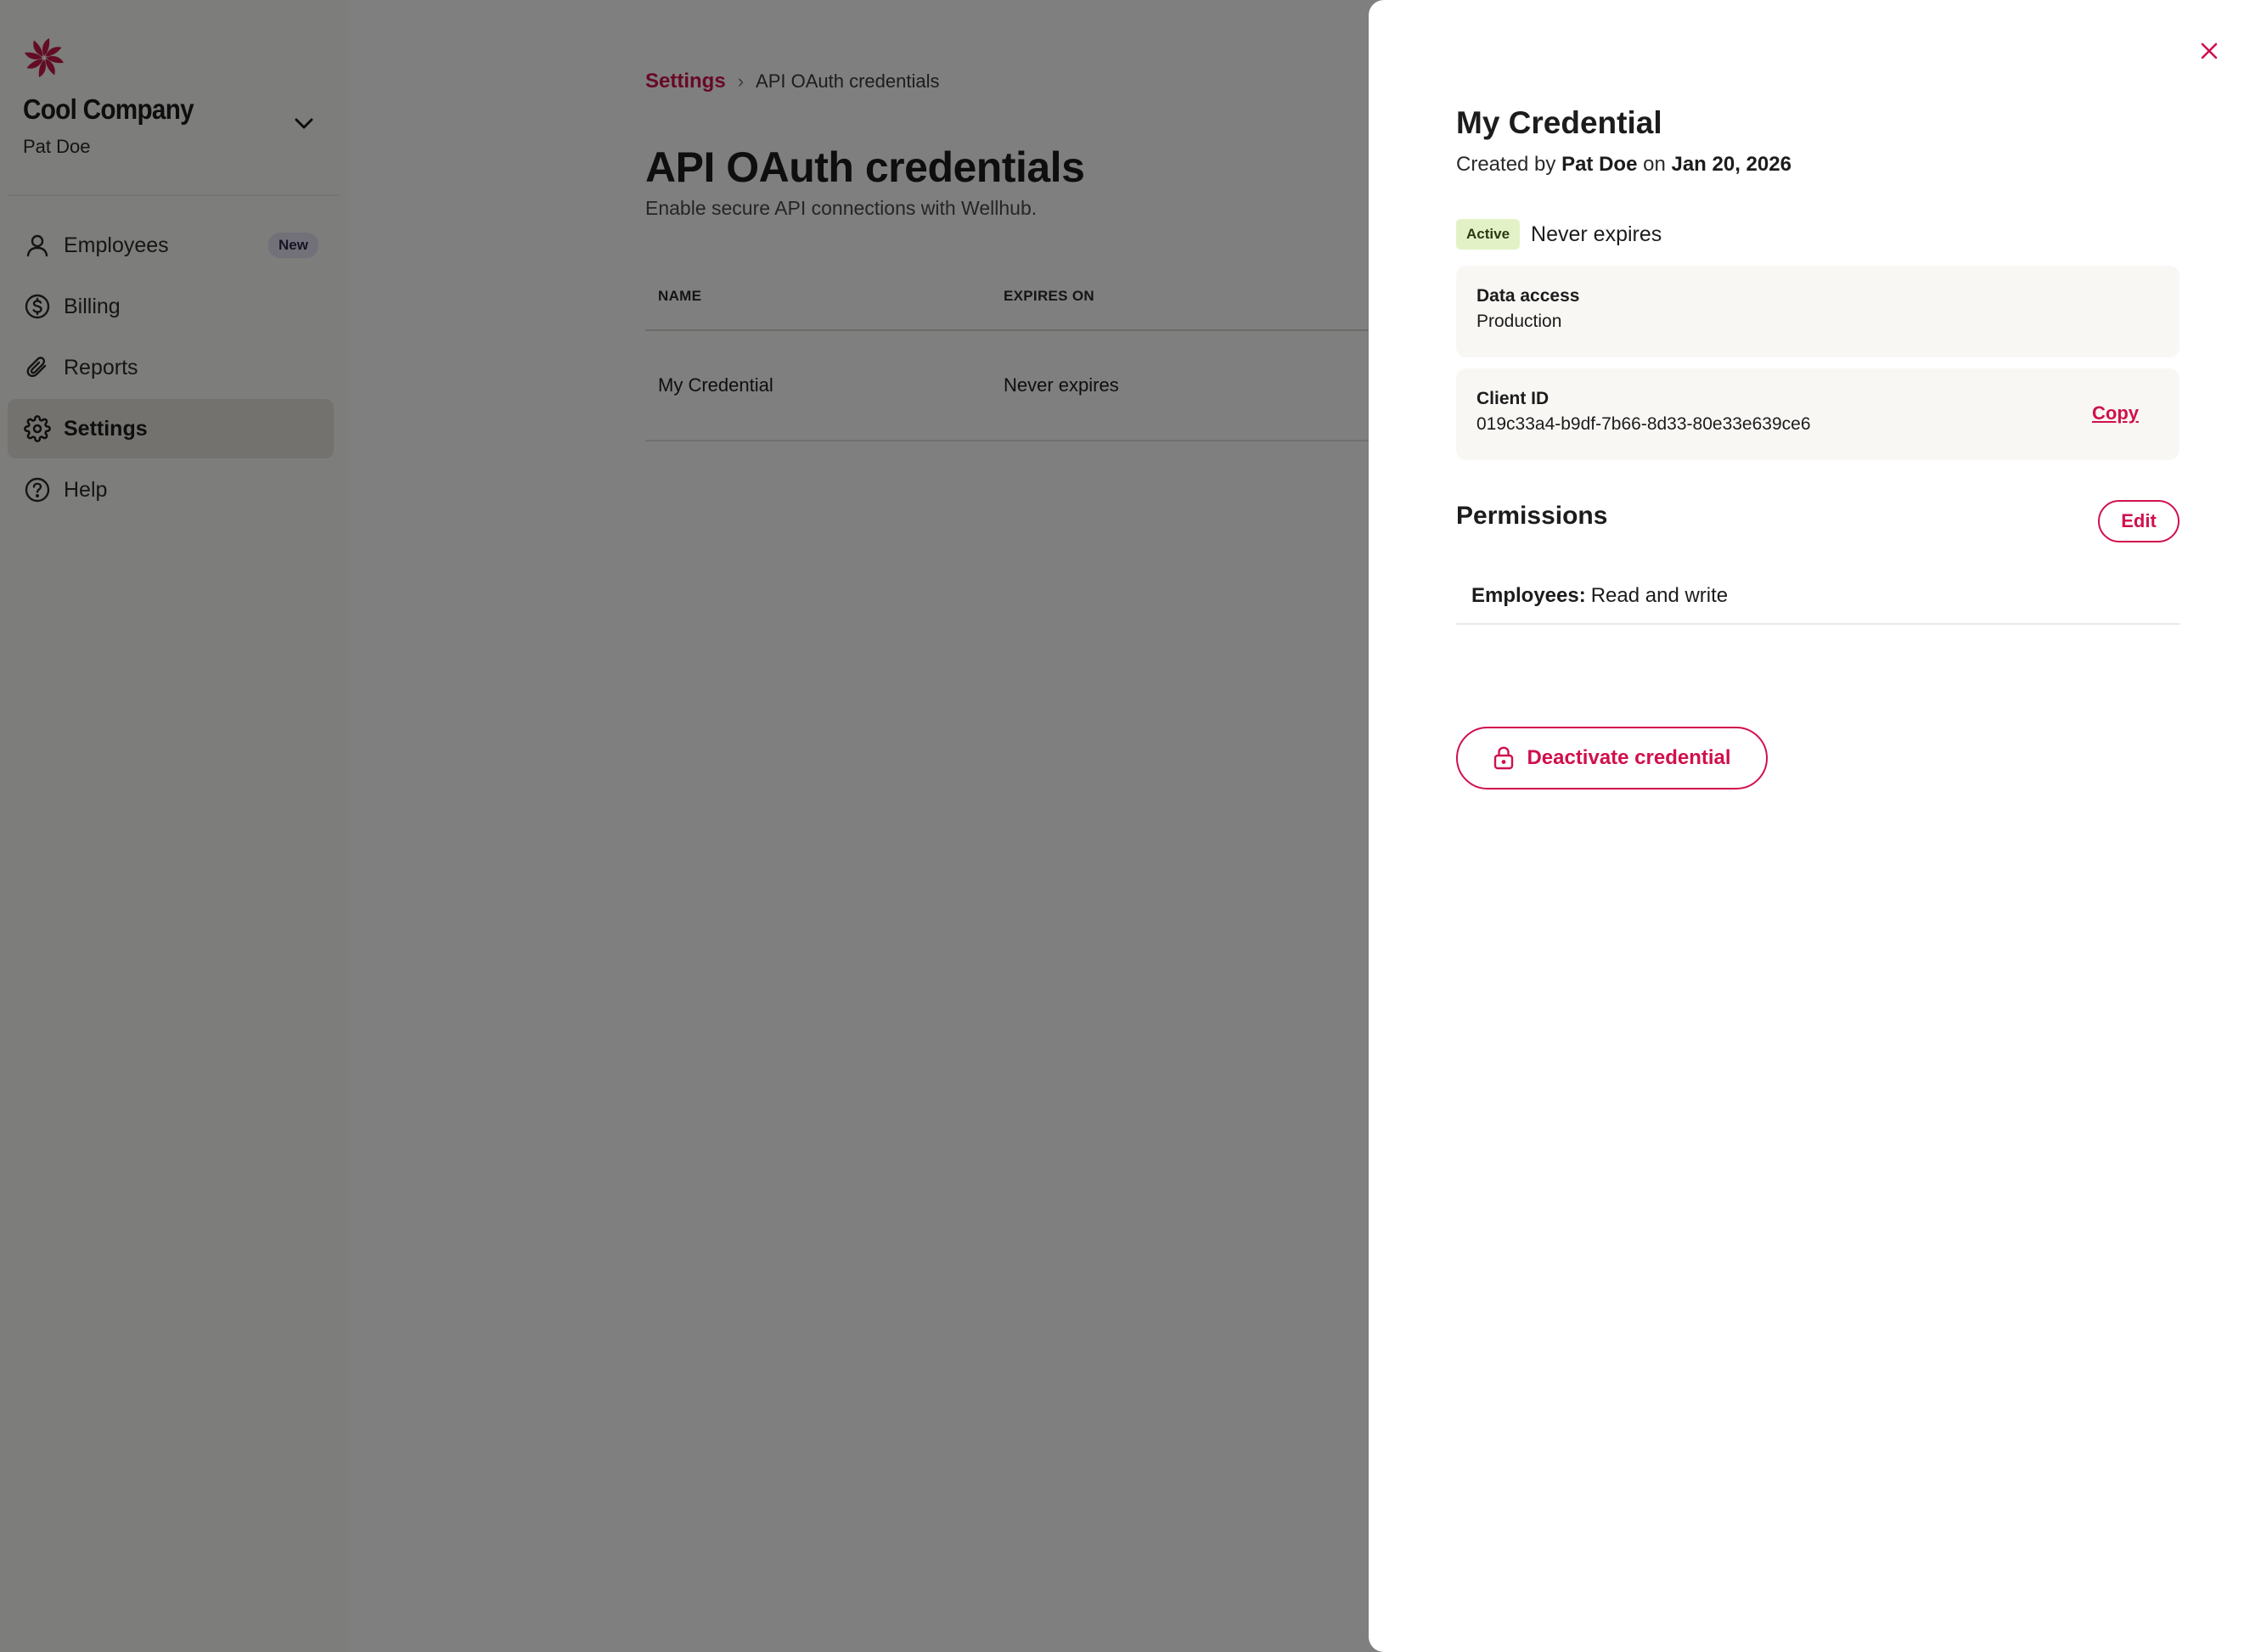  What do you see at coordinates (1731, 164) in the screenshot?
I see `created-date: Jan 20, 2026` at bounding box center [1731, 164].